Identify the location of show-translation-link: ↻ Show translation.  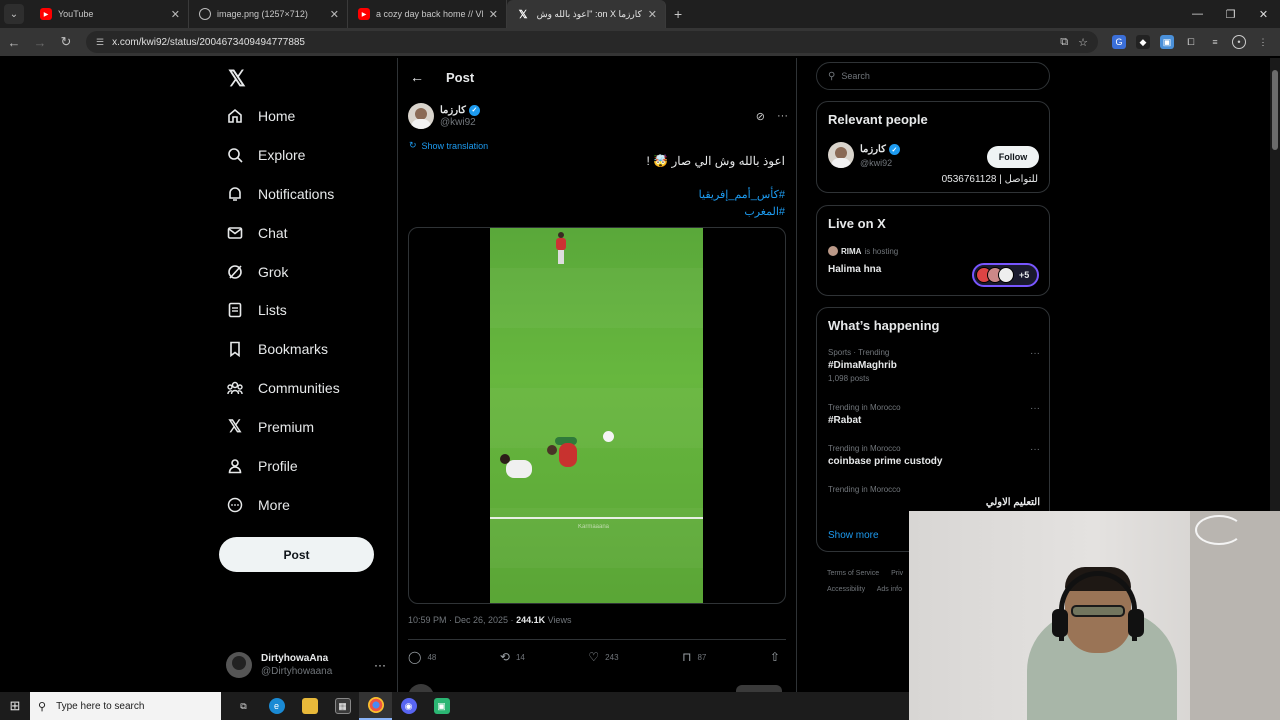
(448, 145).